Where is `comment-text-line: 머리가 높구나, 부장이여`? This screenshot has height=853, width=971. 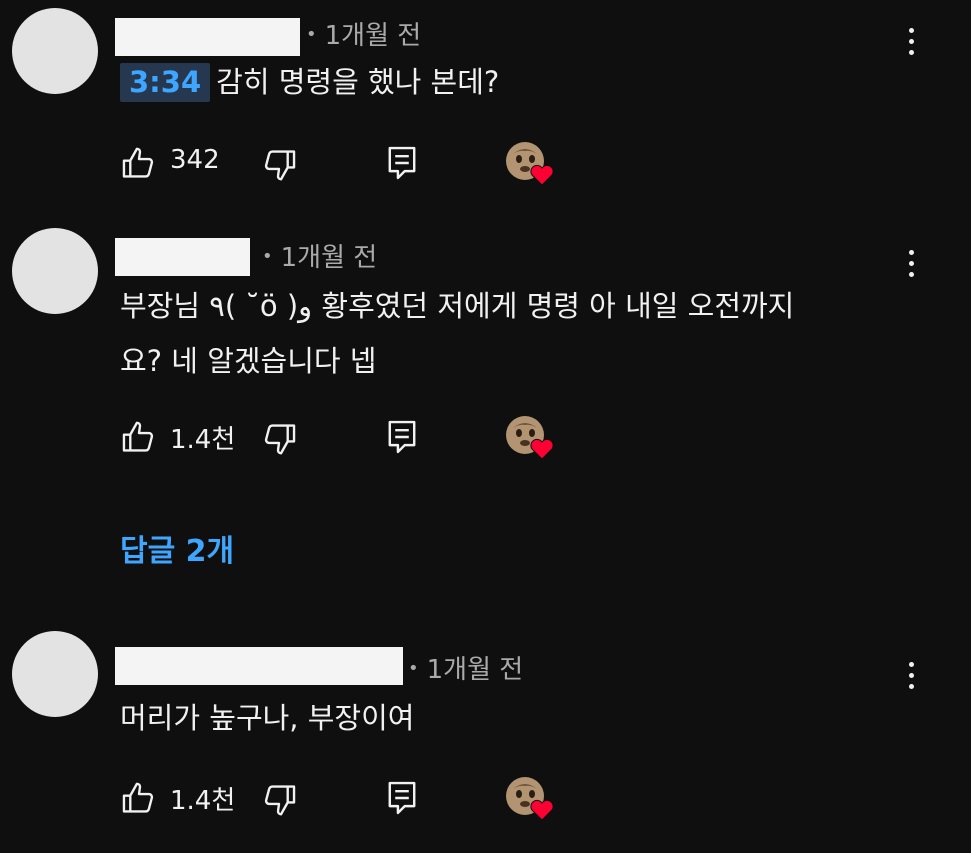
comment-text-line: 머리가 높구나, 부장이여 is located at coordinates (267, 718).